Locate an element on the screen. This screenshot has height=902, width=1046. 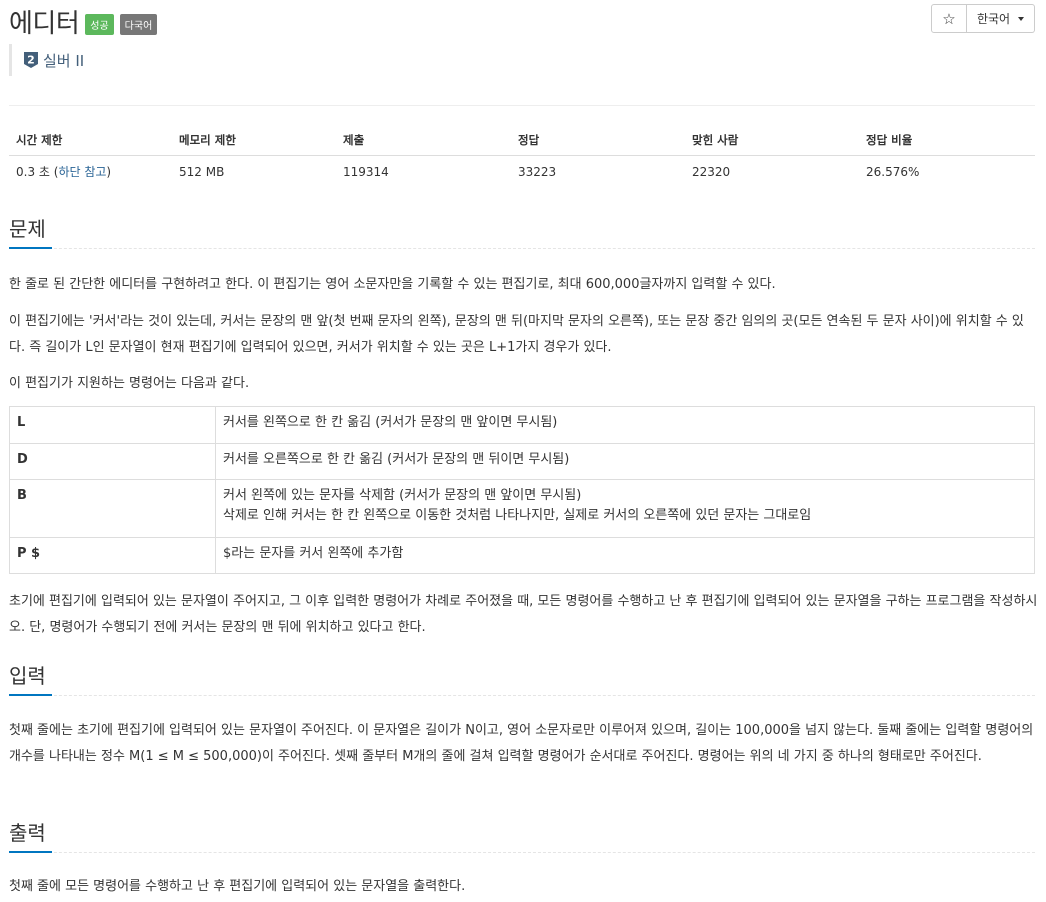
ratio-value: 26.576% is located at coordinates (893, 171).